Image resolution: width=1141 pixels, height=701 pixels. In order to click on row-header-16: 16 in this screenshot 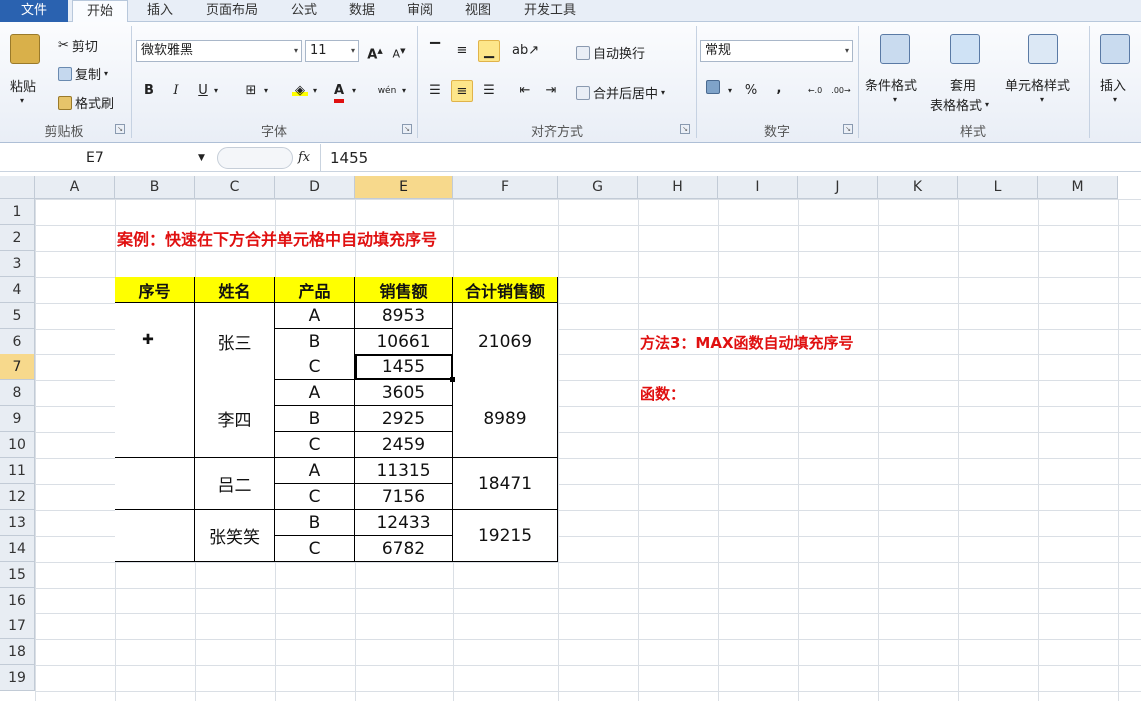, I will do `click(17, 601)`.